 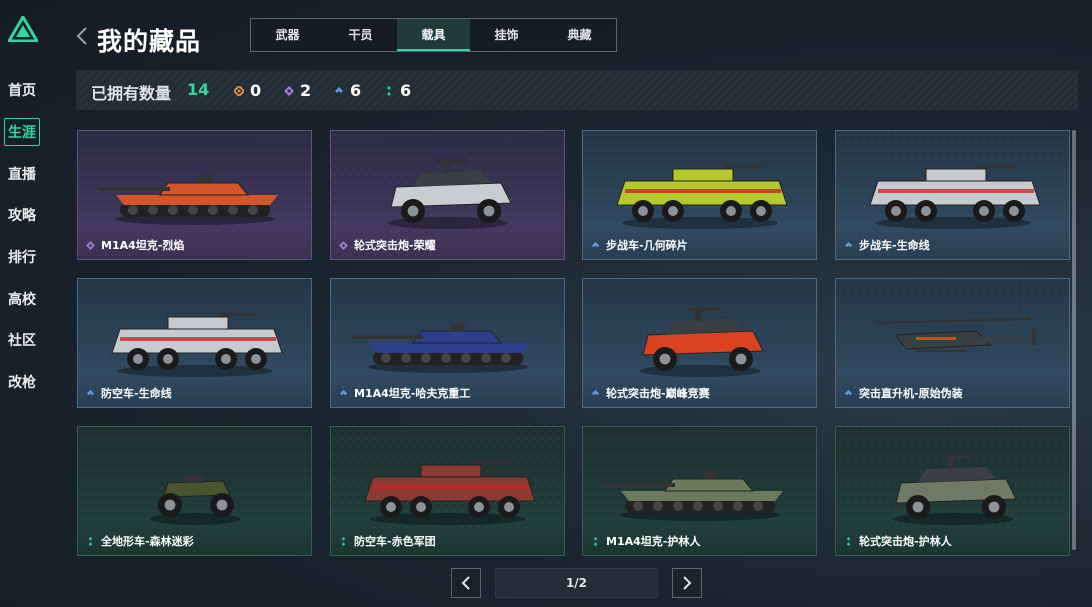 I want to click on rarity-count-purple: 2, so click(x=297, y=90).